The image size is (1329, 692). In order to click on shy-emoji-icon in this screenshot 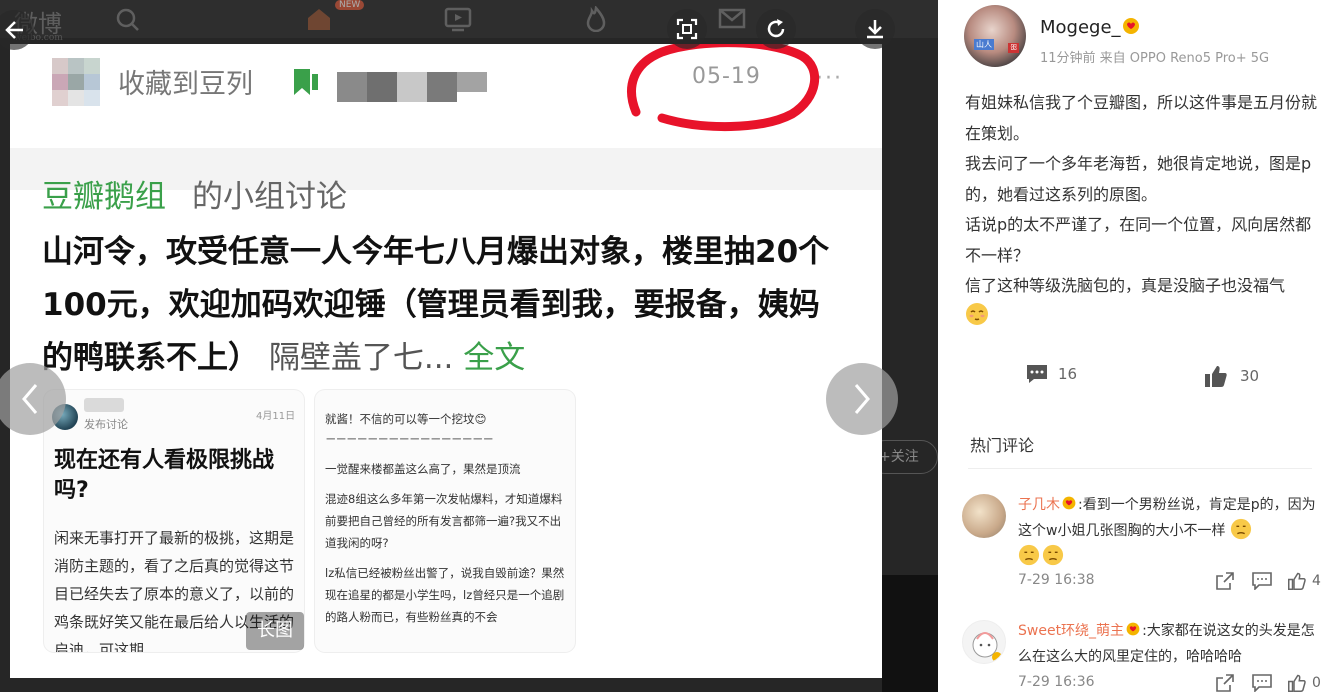, I will do `click(977, 314)`.